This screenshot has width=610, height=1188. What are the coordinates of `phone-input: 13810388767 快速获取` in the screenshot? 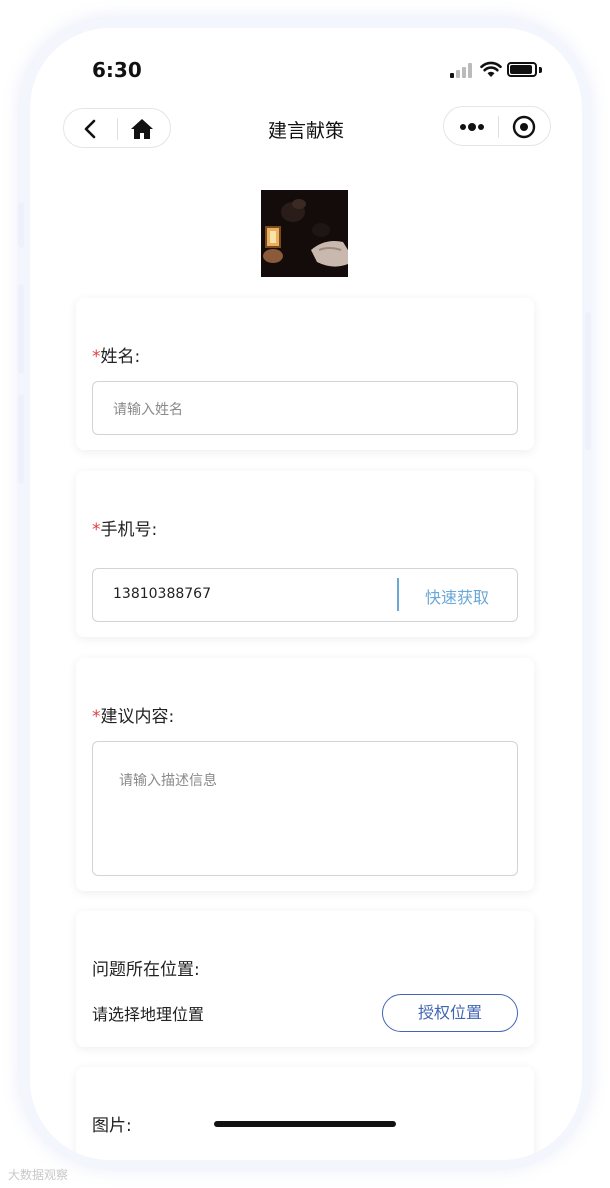 It's located at (305, 595).